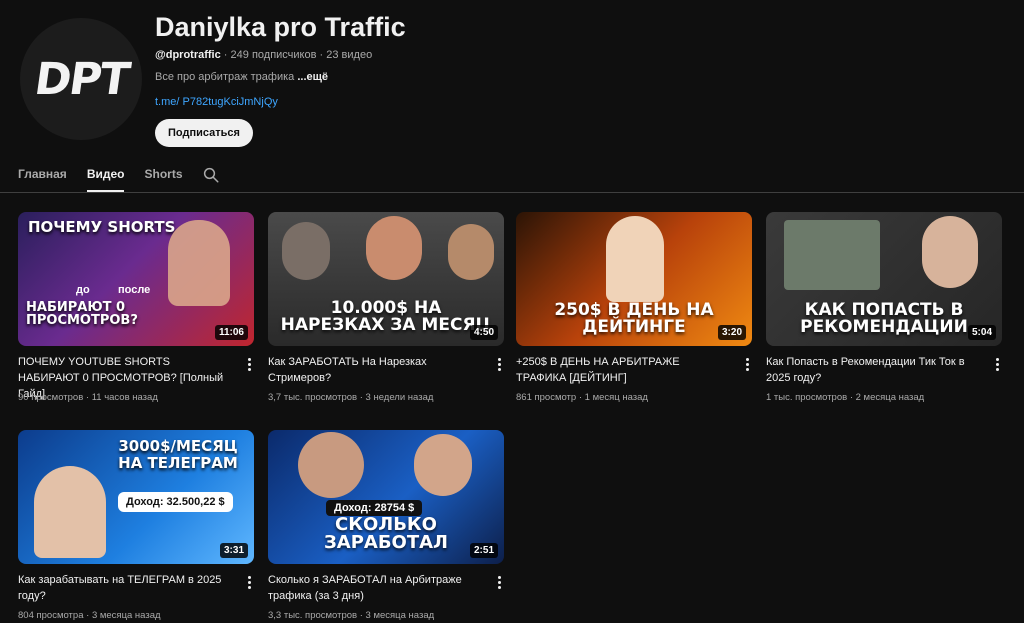 The height and width of the screenshot is (623, 1024). Describe the element at coordinates (233, 550) in the screenshot. I see `video-duration: 3:31` at that location.